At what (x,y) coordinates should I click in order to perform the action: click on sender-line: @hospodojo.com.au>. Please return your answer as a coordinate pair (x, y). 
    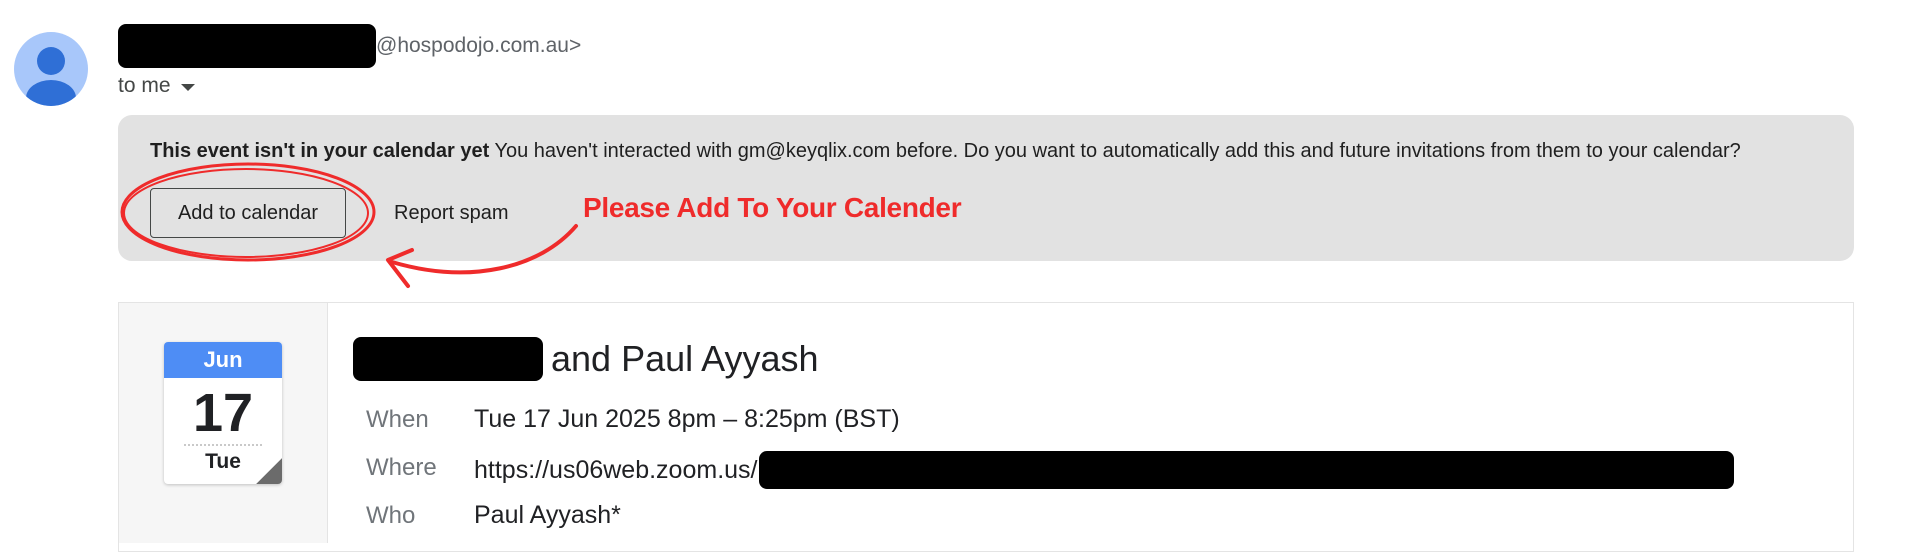
    Looking at the image, I should click on (350, 46).